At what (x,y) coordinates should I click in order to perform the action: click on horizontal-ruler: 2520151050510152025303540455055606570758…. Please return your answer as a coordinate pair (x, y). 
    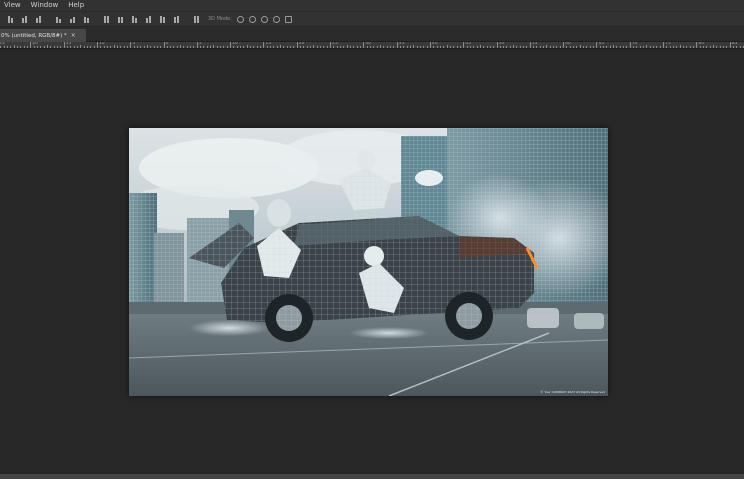
    Looking at the image, I should click on (372, 45).